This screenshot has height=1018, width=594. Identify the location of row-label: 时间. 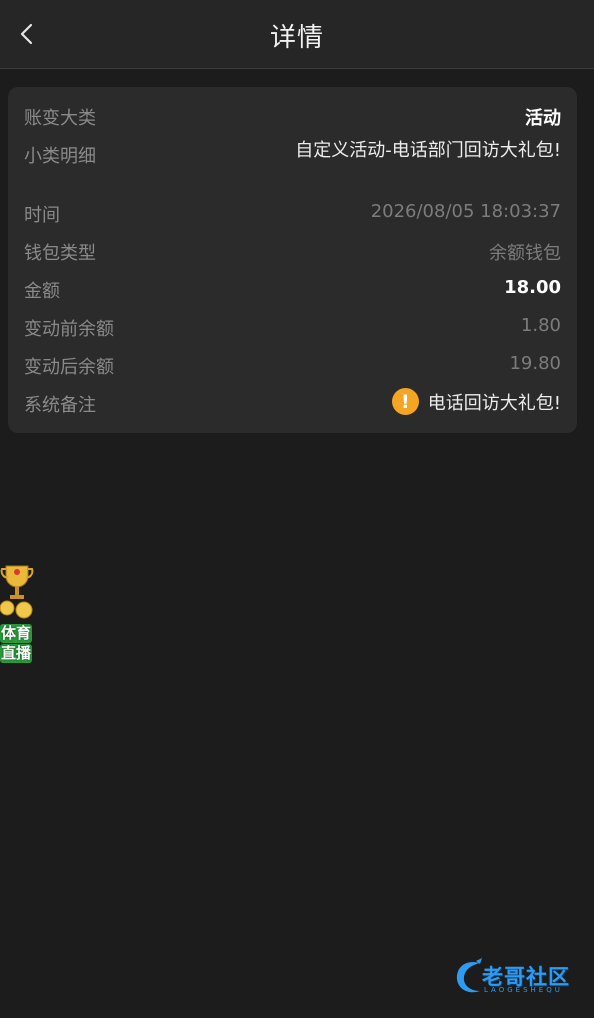
(42, 215).